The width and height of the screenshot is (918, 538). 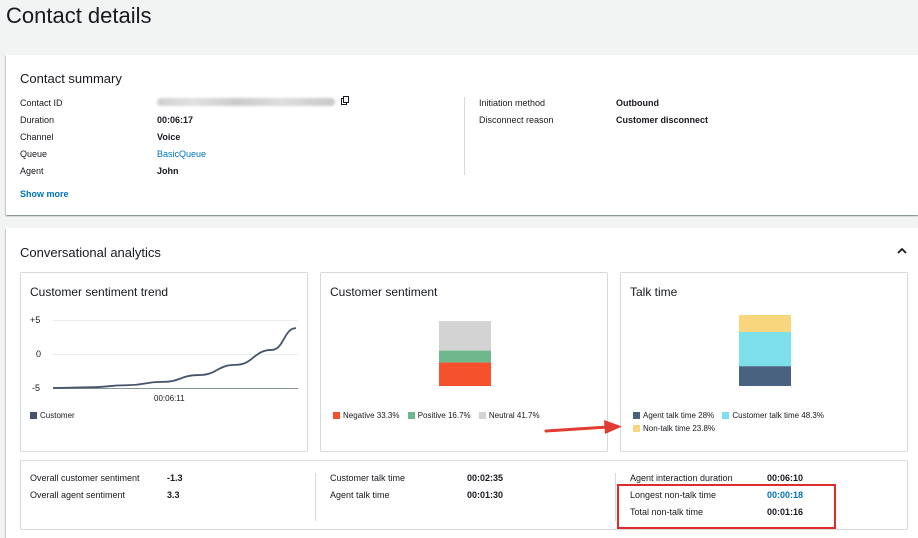 What do you see at coordinates (175, 120) in the screenshot?
I see `duration-value: 00:06:17` at bounding box center [175, 120].